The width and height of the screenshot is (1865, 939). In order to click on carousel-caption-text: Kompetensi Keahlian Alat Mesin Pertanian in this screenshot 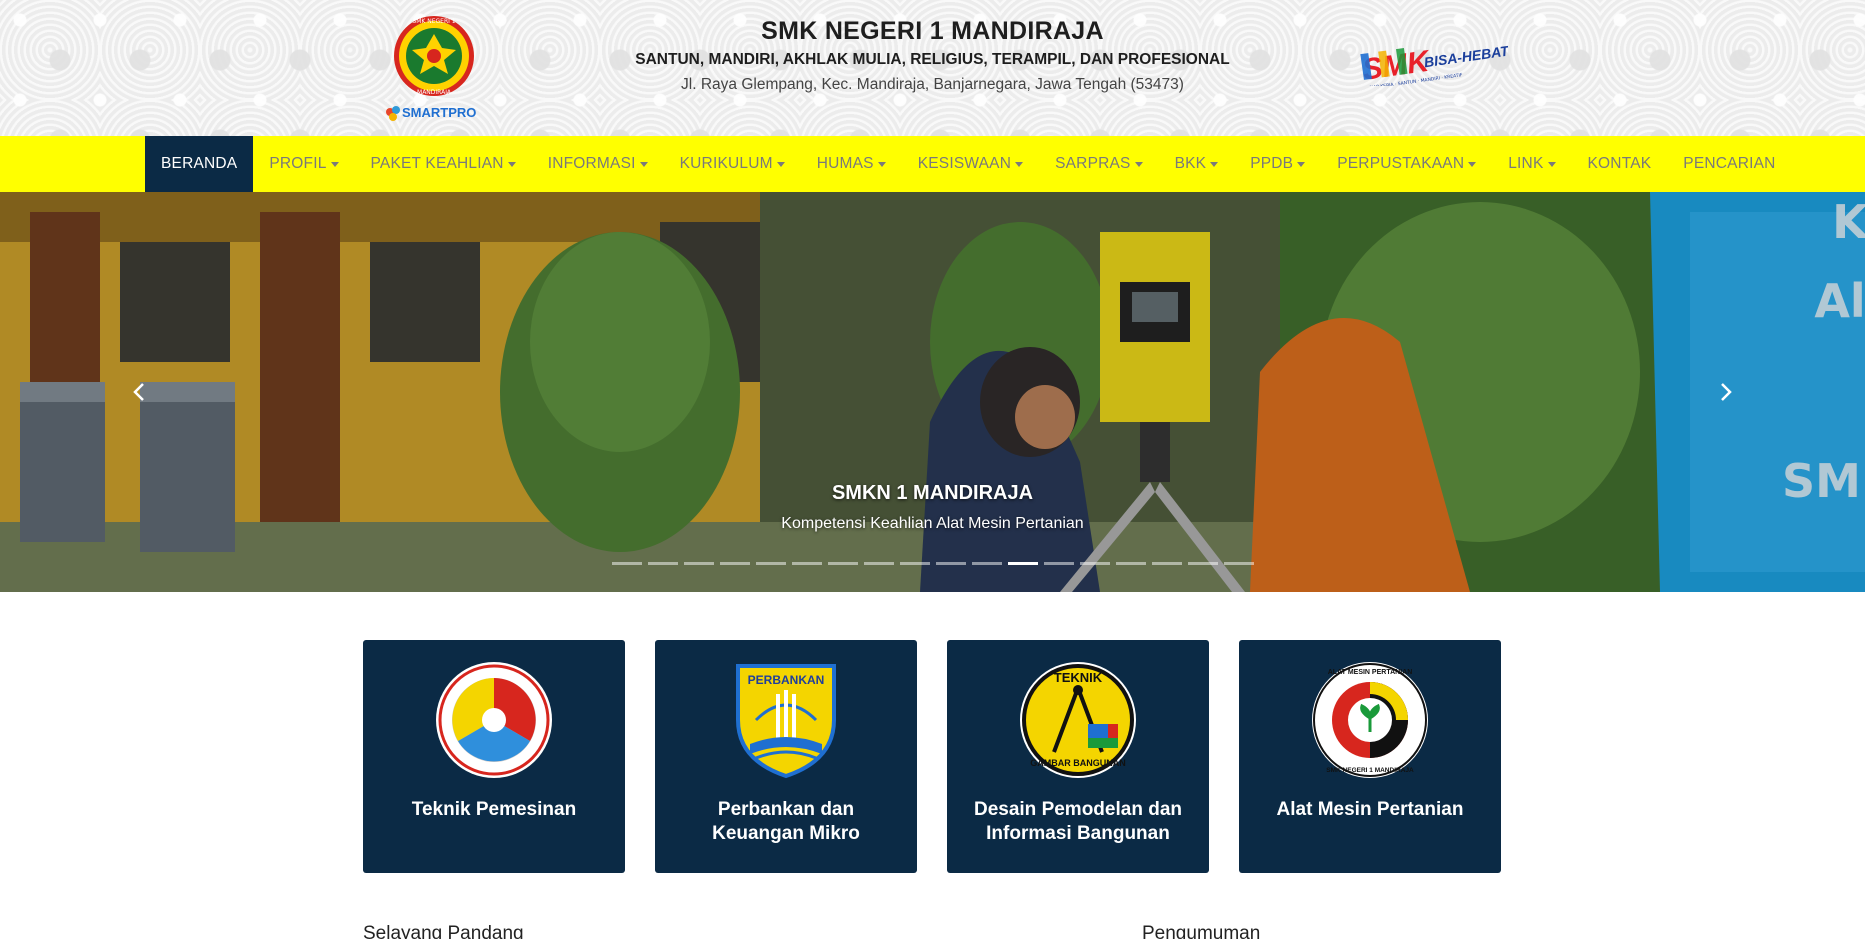, I will do `click(932, 523)`.